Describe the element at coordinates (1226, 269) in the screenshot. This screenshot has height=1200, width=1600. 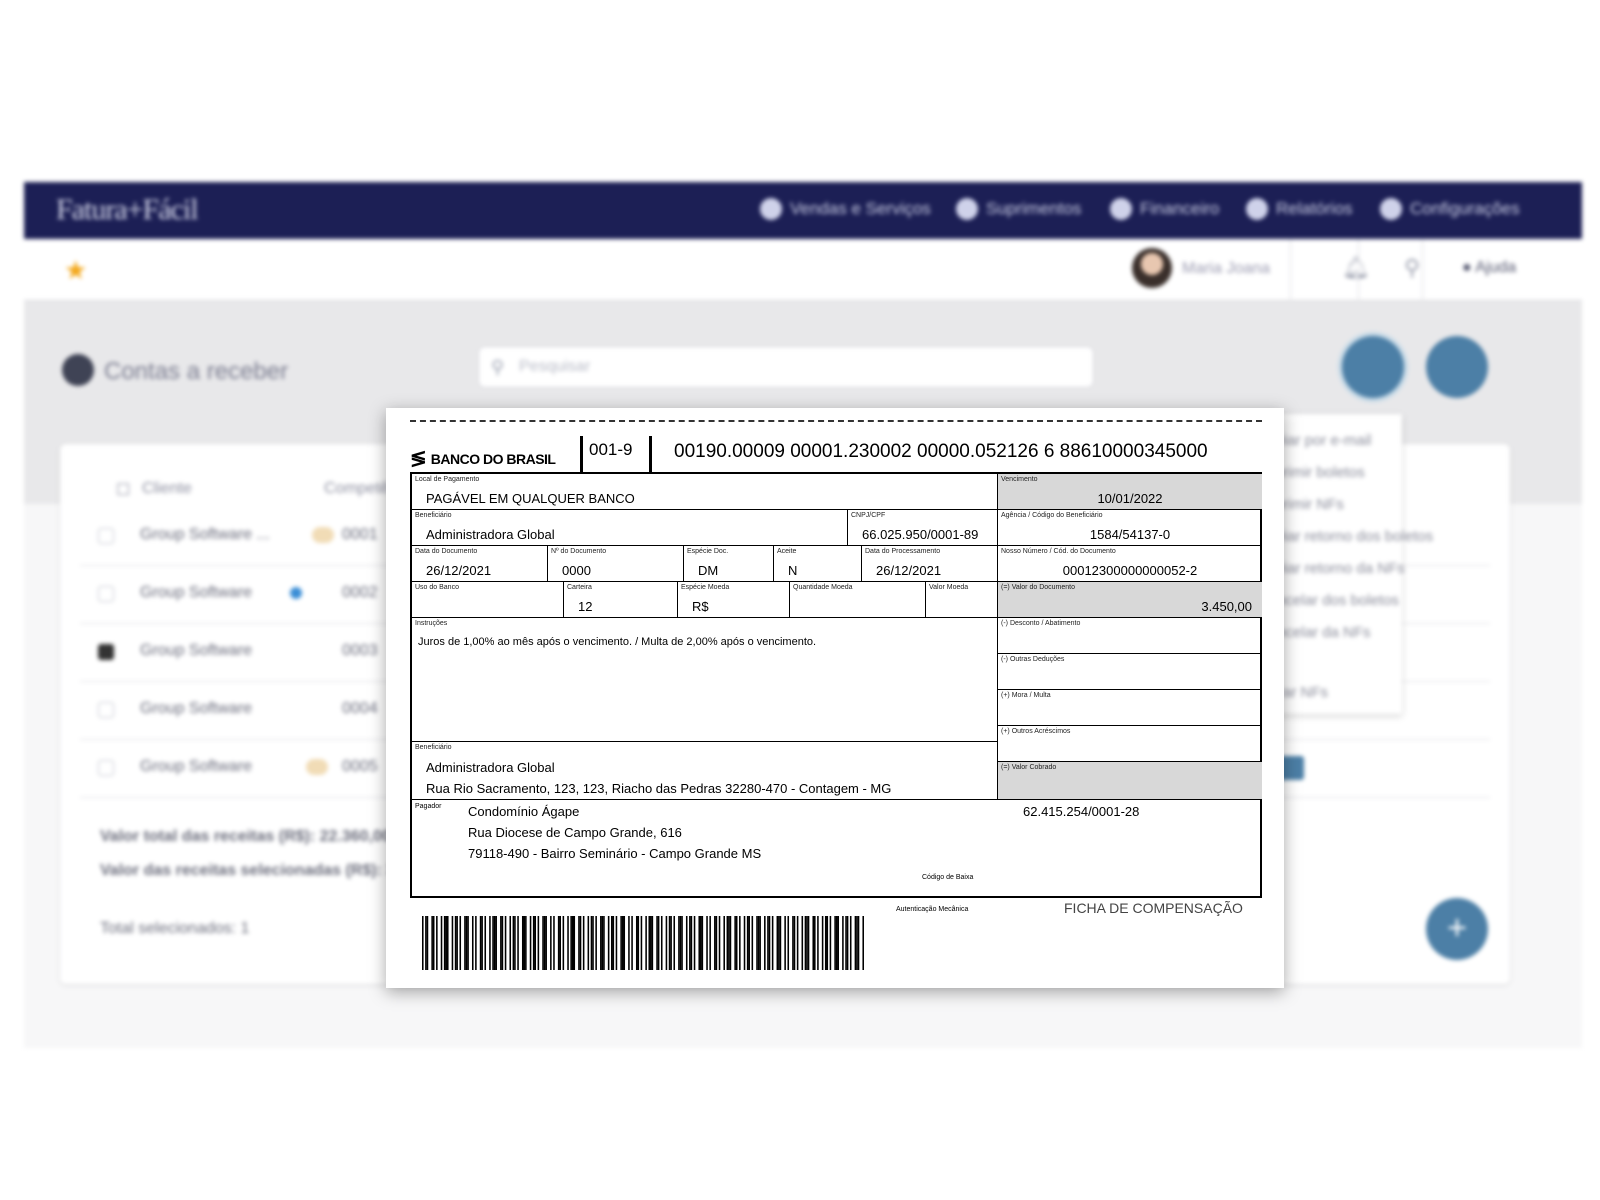
I see `user-menu: Maria Joana` at that location.